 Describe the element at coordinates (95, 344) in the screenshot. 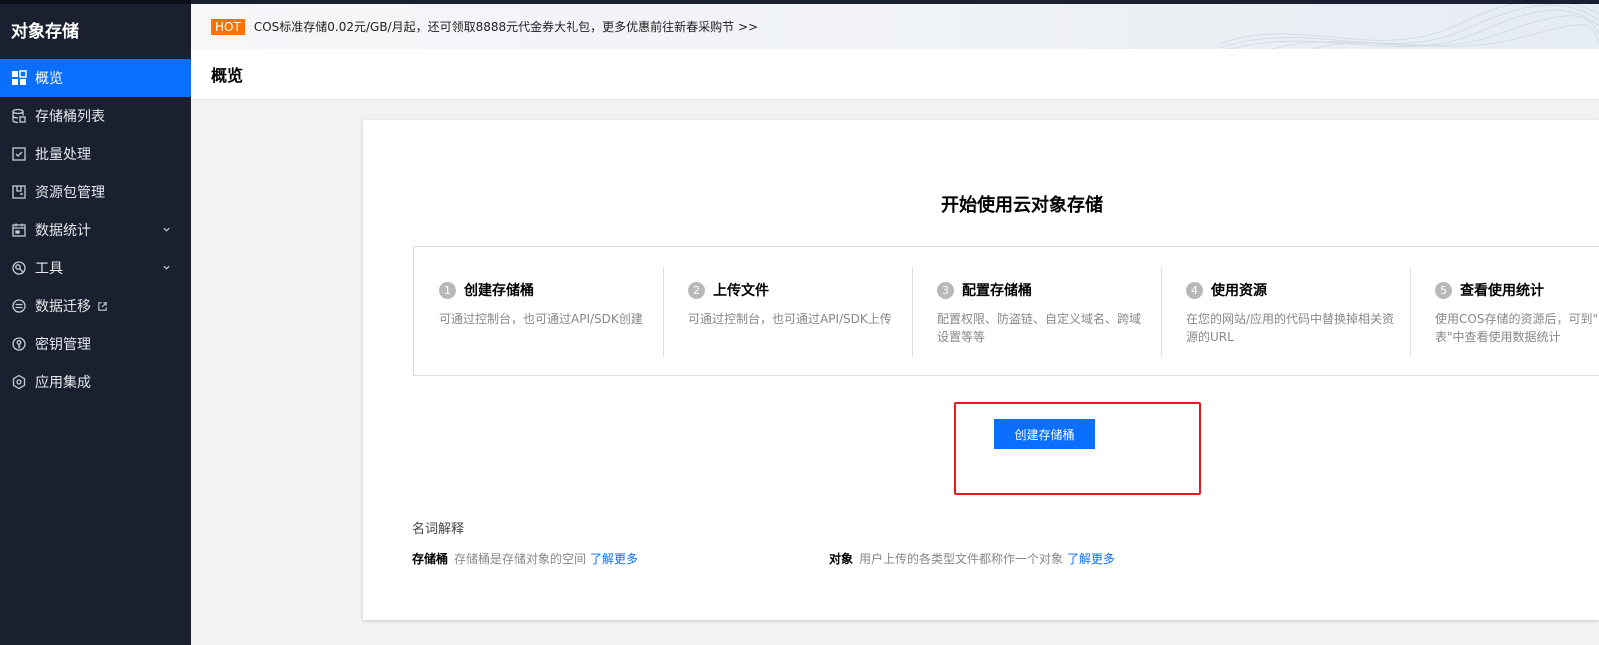

I see `sidebar-item-keys: 密钥管理` at that location.